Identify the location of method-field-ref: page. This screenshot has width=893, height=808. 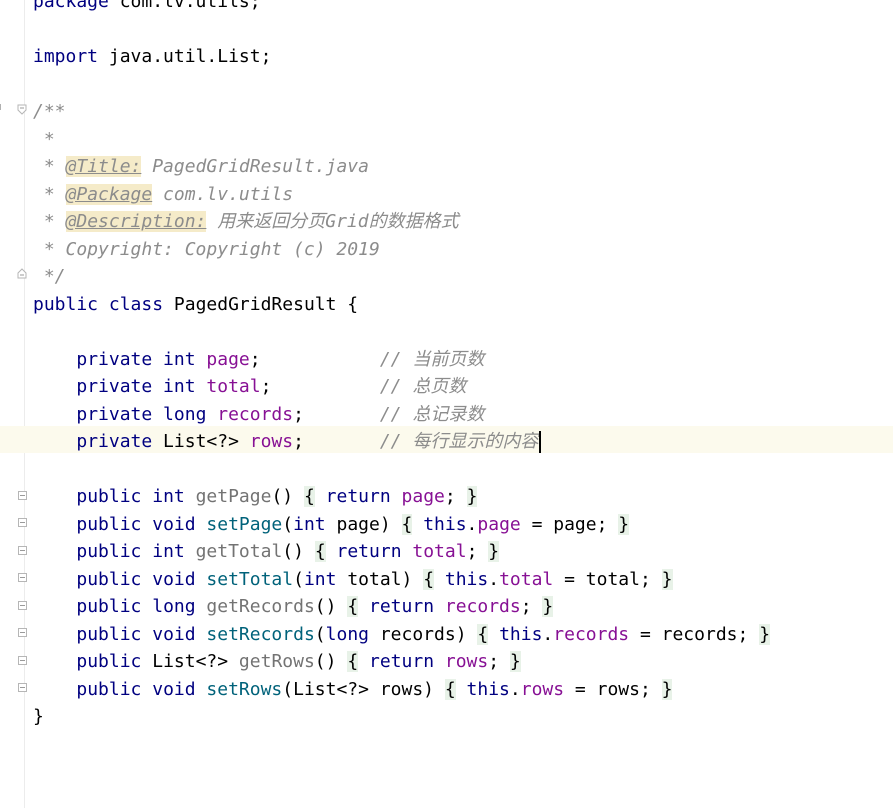
(499, 524).